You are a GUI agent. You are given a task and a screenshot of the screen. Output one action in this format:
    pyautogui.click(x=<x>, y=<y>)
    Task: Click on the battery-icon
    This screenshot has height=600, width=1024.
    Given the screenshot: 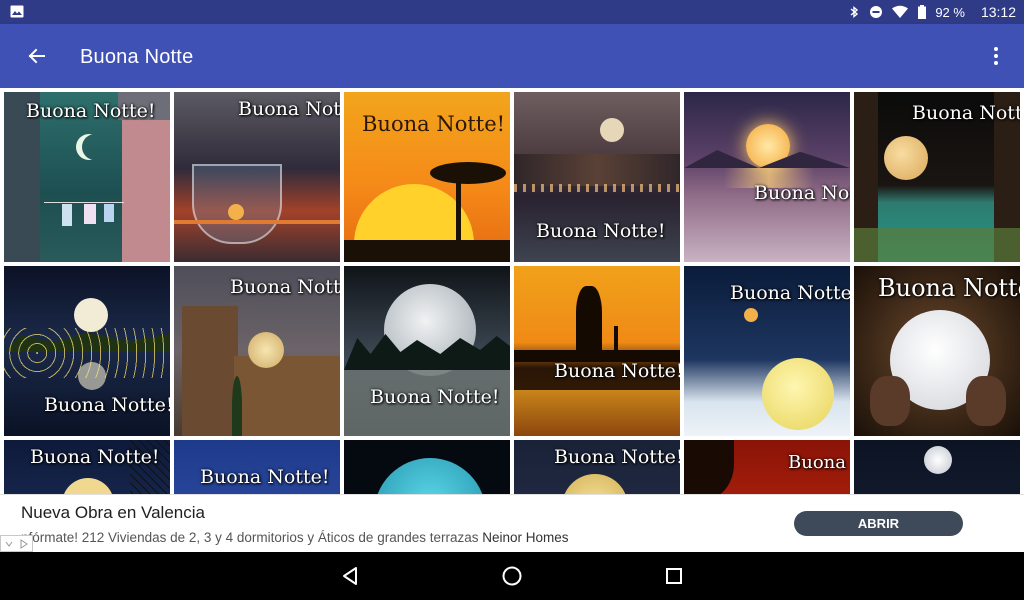 What is the action you would take?
    pyautogui.click(x=922, y=12)
    